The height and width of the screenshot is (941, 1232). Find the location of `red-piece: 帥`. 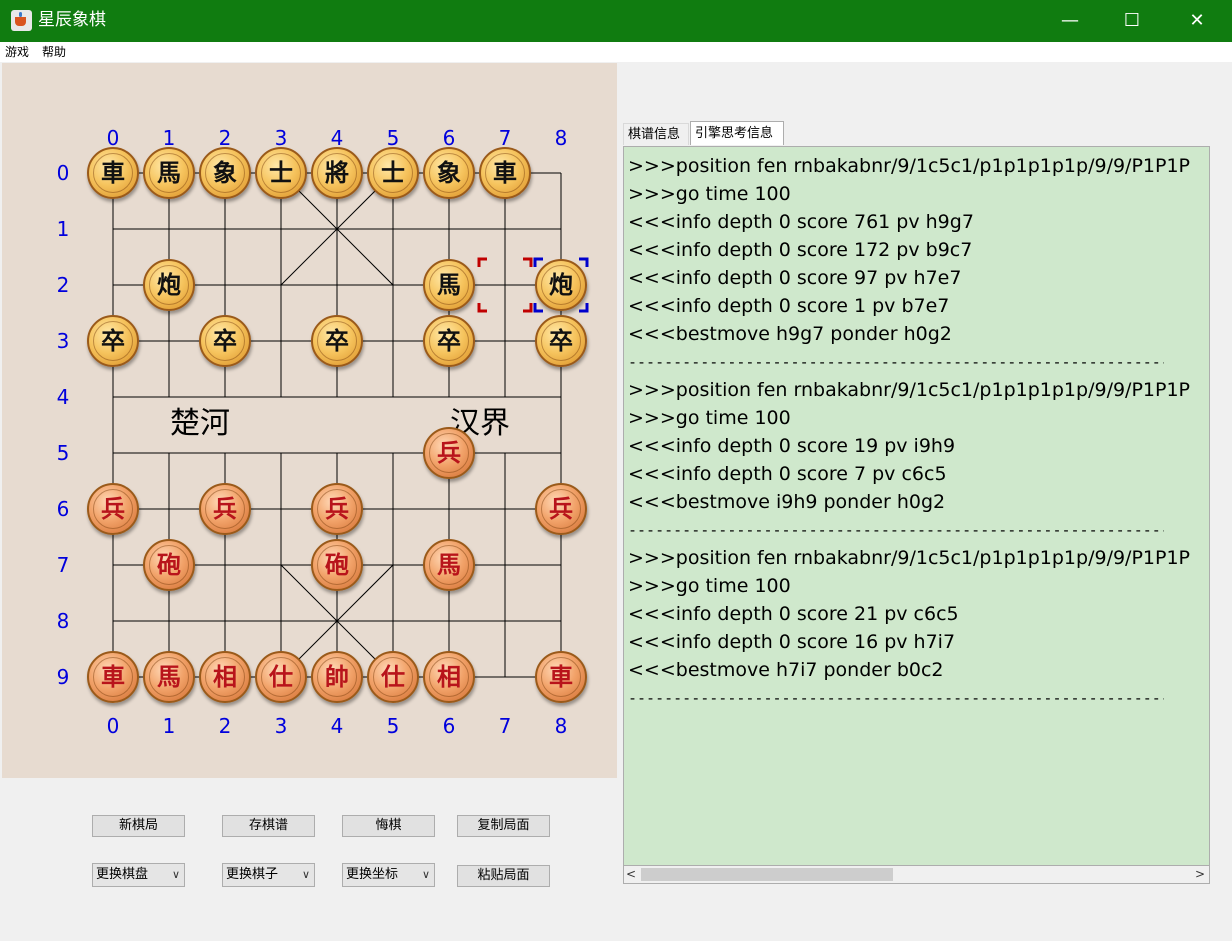

red-piece: 帥 is located at coordinates (337, 677).